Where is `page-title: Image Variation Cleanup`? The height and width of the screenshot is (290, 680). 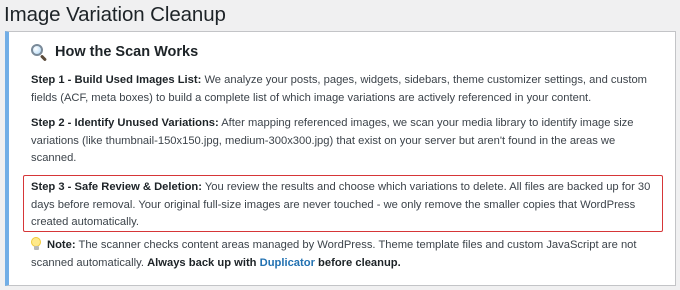
page-title: Image Variation Cleanup is located at coordinates (115, 14).